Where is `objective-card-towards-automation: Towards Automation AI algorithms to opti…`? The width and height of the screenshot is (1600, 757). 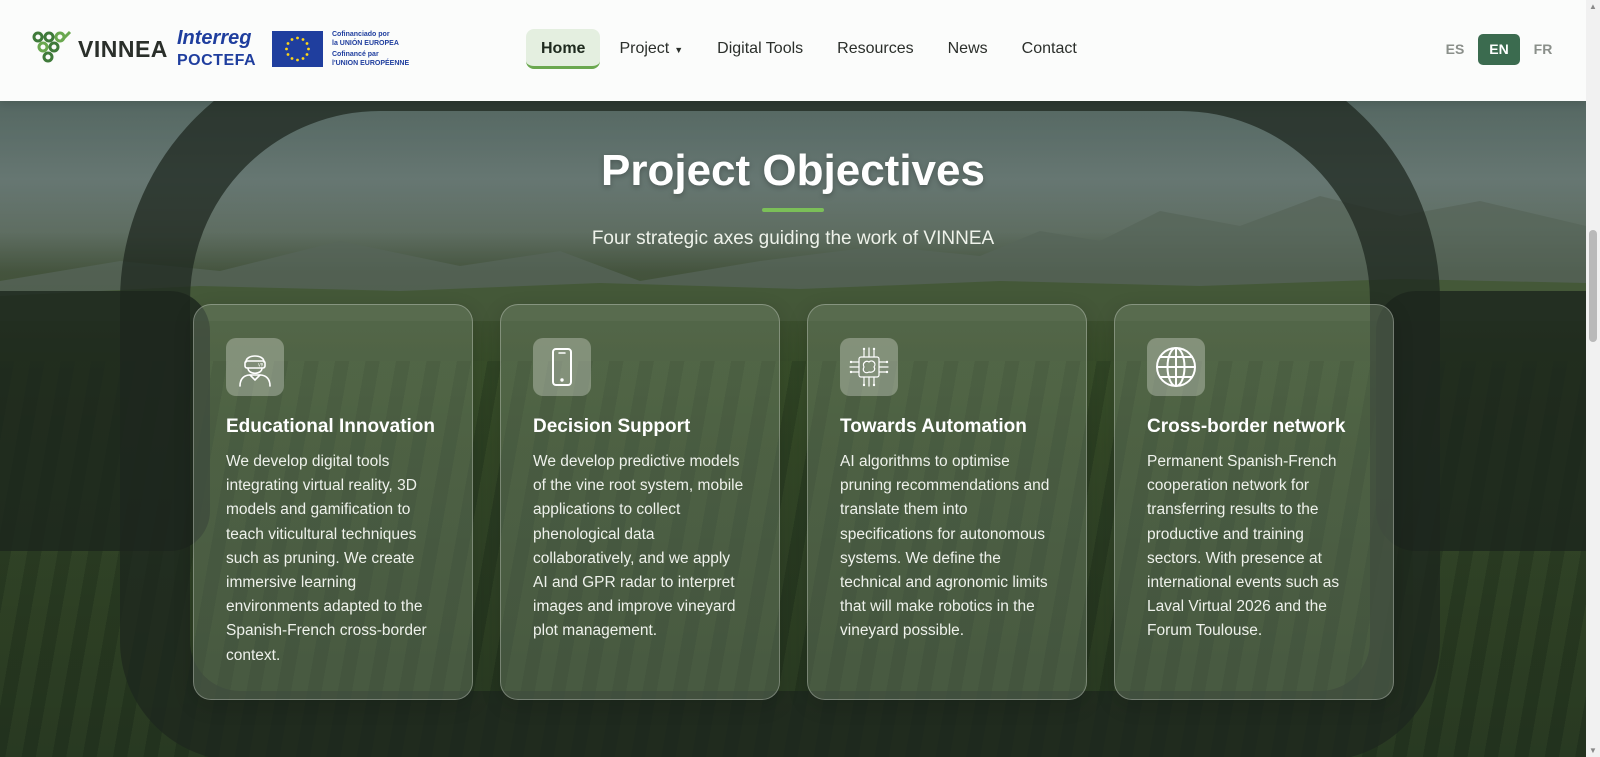
objective-card-towards-automation: Towards Automation AI algorithms to opti… is located at coordinates (947, 502).